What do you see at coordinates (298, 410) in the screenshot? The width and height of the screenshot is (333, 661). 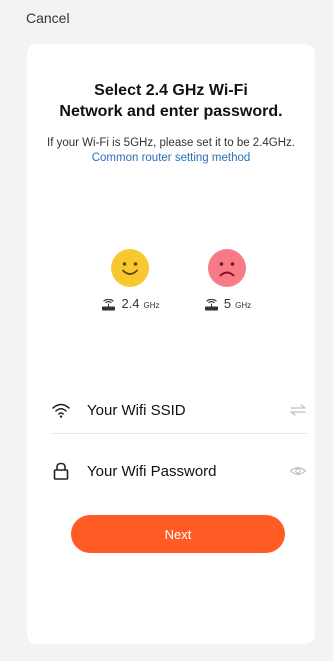 I see `switch-arrows-icon` at bounding box center [298, 410].